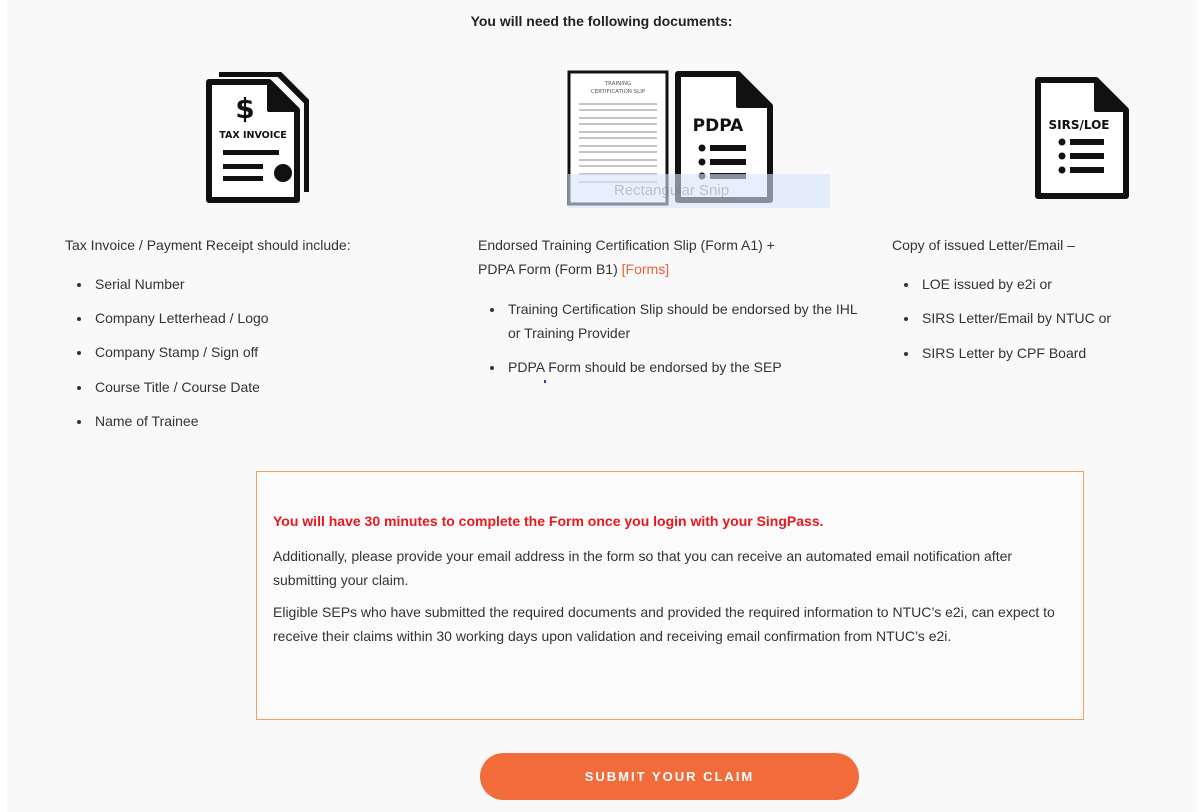  What do you see at coordinates (245, 387) in the screenshot?
I see `list-item: Course Title / Course Date` at bounding box center [245, 387].